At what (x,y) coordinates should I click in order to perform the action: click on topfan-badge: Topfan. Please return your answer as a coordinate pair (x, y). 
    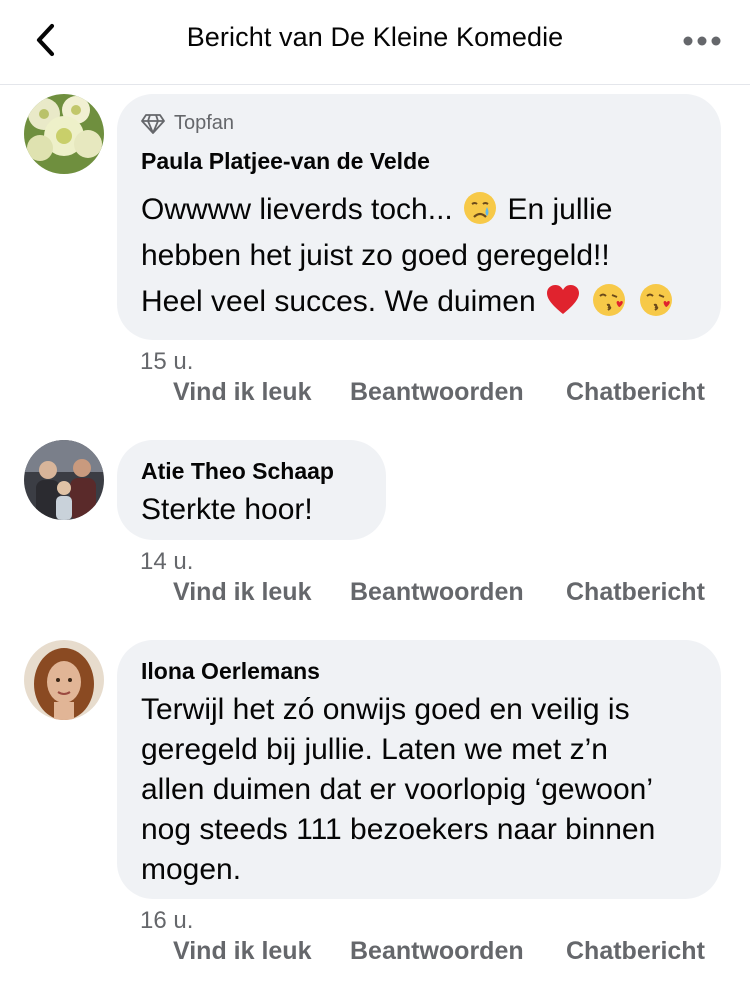
    Looking at the image, I should click on (187, 123).